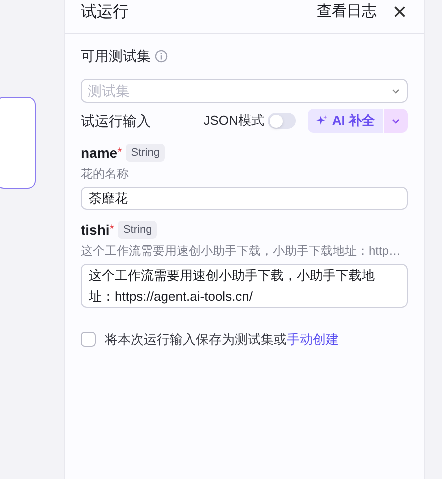 This screenshot has height=479, width=442. I want to click on field-description: 花的名称, so click(105, 174).